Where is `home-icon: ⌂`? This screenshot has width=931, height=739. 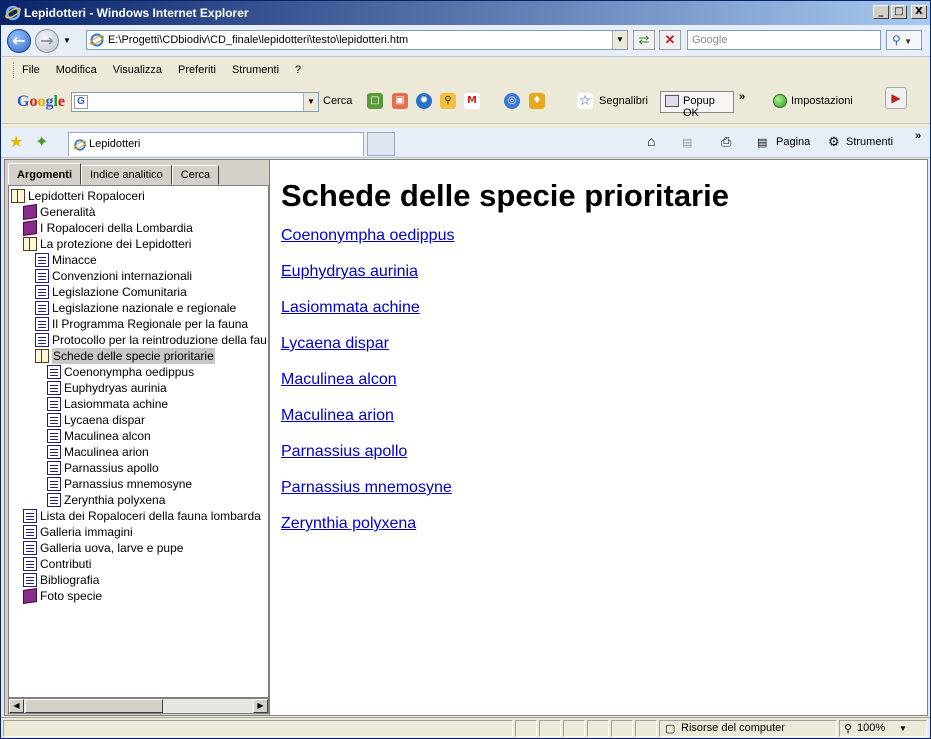
home-icon: ⌂ is located at coordinates (651, 141).